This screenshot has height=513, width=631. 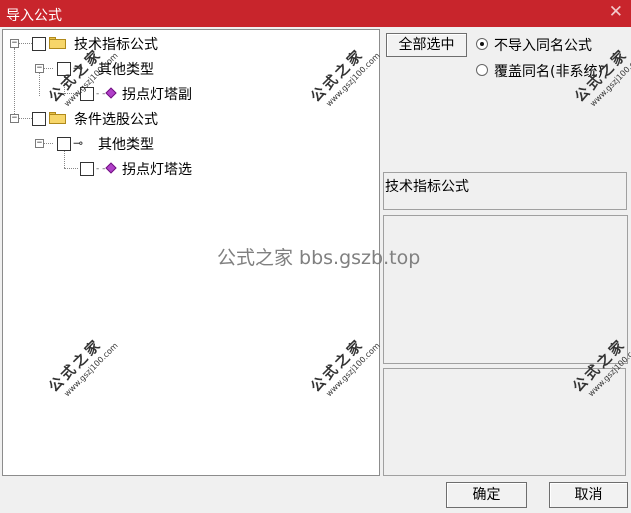 What do you see at coordinates (34, 16) in the screenshot?
I see `window-title: 导入公式` at bounding box center [34, 16].